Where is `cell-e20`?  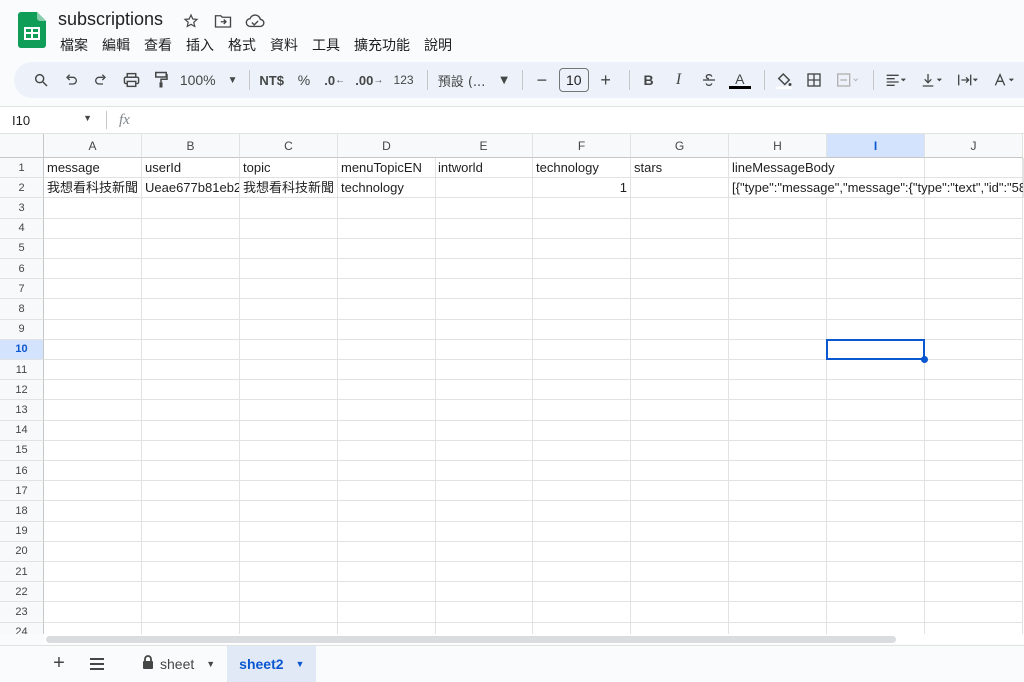
cell-e20 is located at coordinates (484, 551).